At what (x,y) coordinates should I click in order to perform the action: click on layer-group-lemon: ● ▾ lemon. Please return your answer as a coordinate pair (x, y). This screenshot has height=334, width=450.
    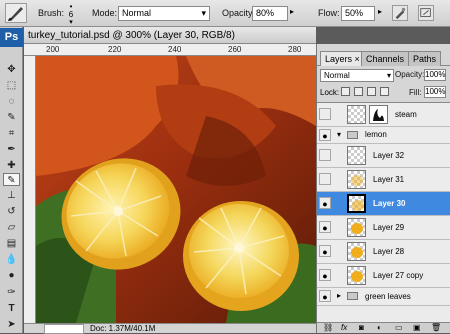
    Looking at the image, I should click on (383, 135).